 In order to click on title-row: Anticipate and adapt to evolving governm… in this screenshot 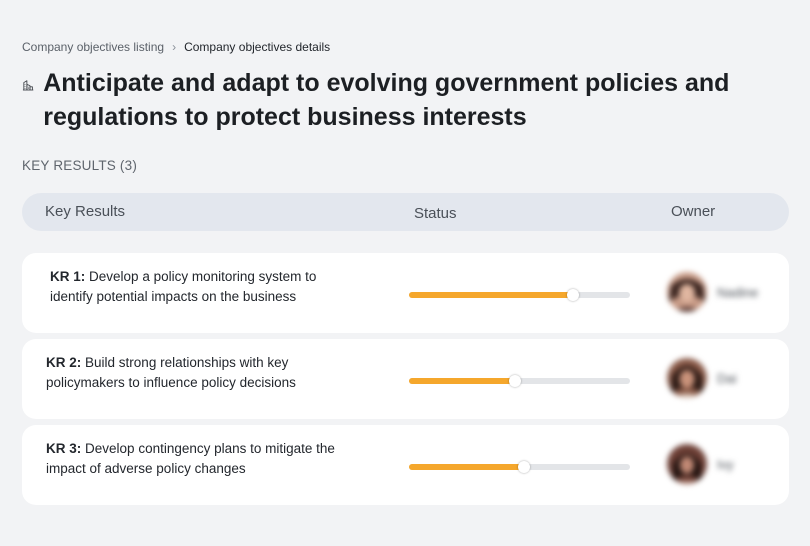, I will do `click(392, 100)`.